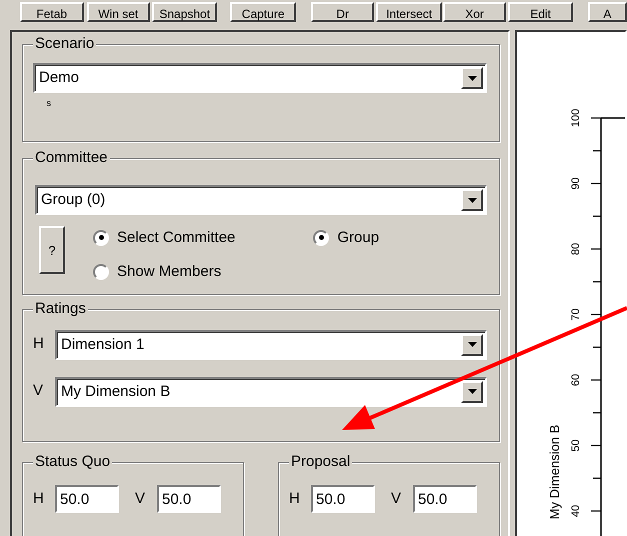  I want to click on group-title: Proposal, so click(320, 462).